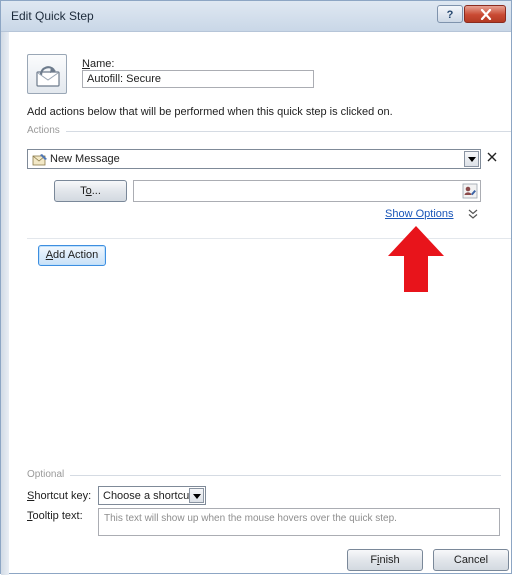 The image size is (512, 575). I want to click on to-input, so click(307, 191).